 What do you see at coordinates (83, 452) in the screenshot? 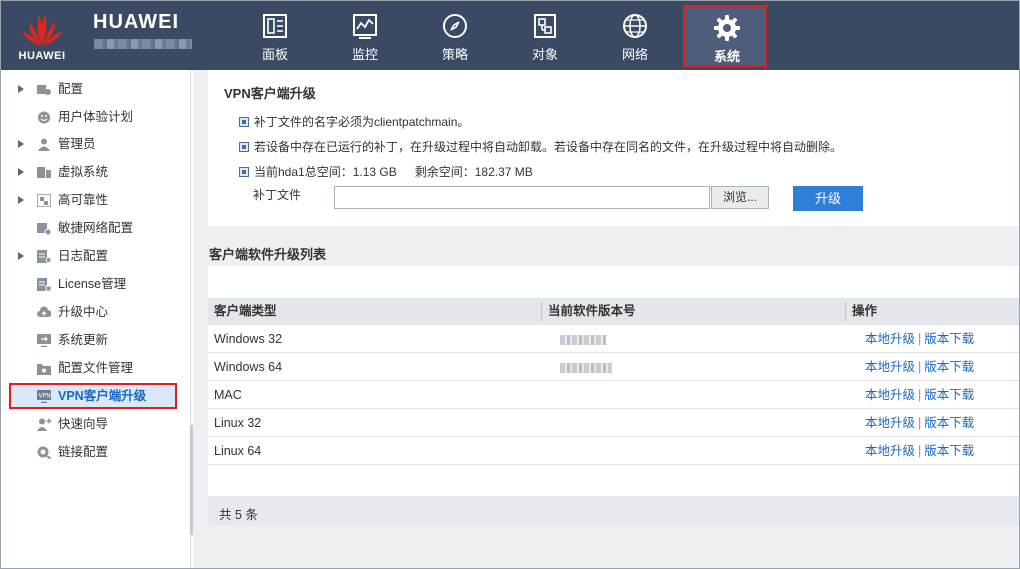
I see `sidebar-item-label: 链接配置` at bounding box center [83, 452].